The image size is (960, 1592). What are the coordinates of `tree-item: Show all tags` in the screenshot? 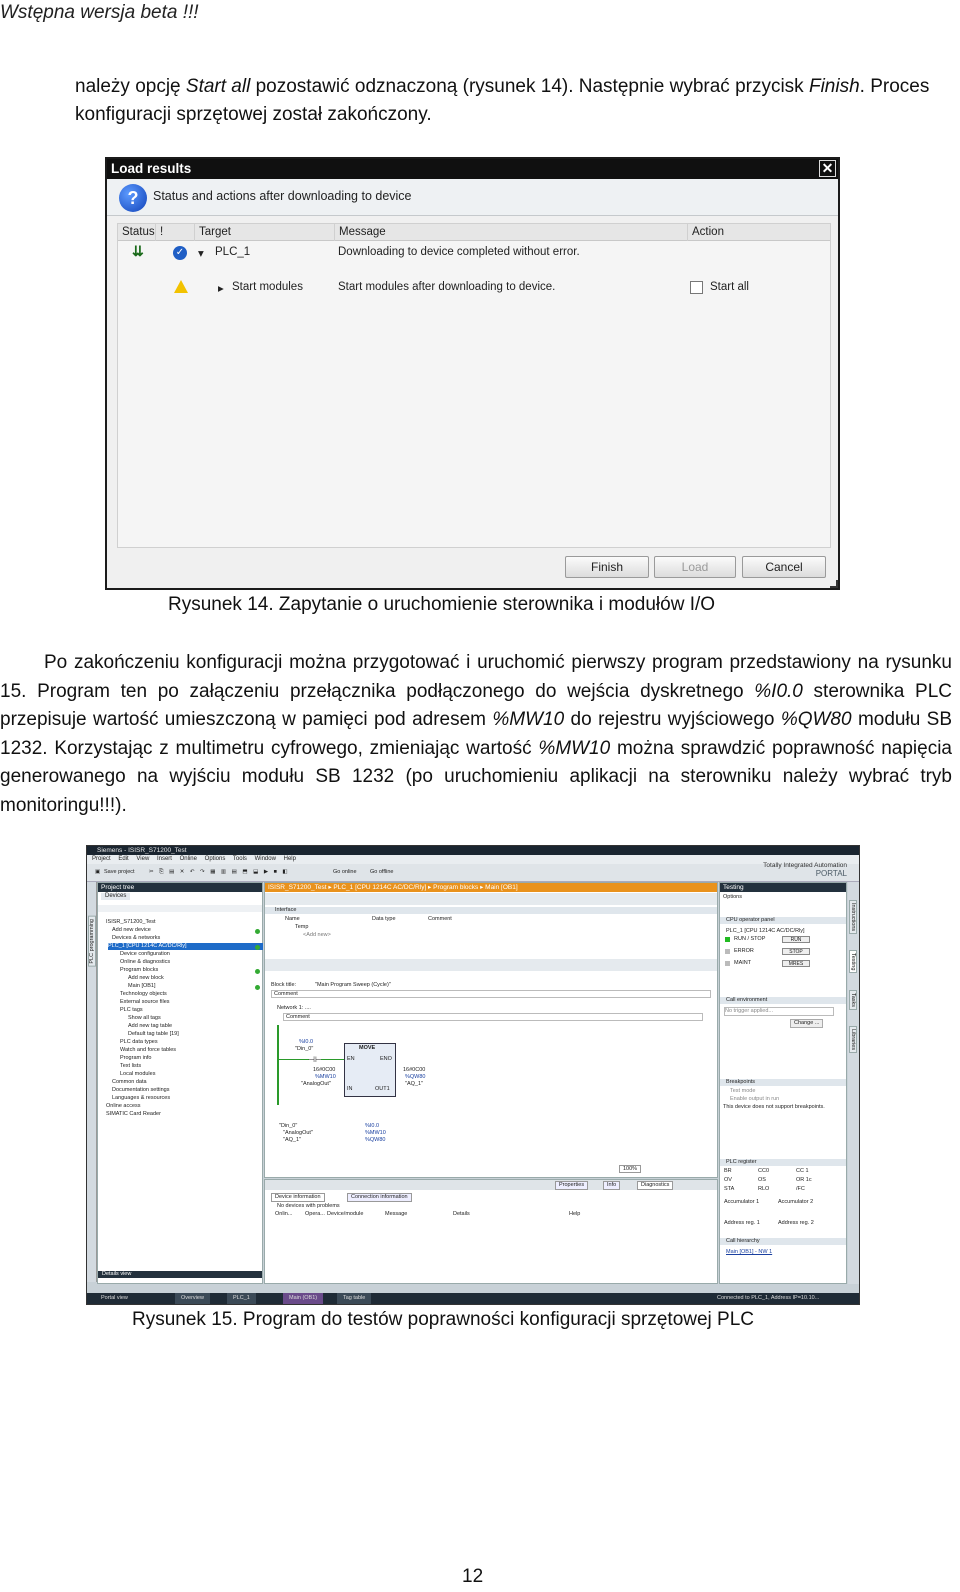 It's located at (144, 1018).